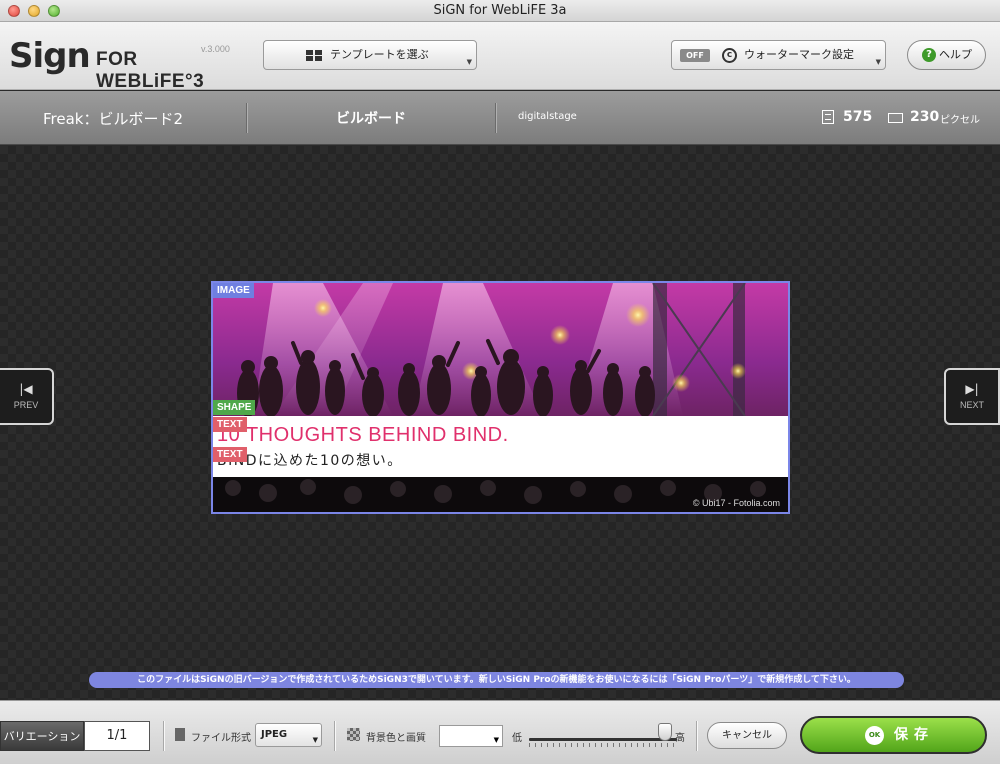 The image size is (1000, 764). What do you see at coordinates (14, 11) in the screenshot?
I see `close-window-button` at bounding box center [14, 11].